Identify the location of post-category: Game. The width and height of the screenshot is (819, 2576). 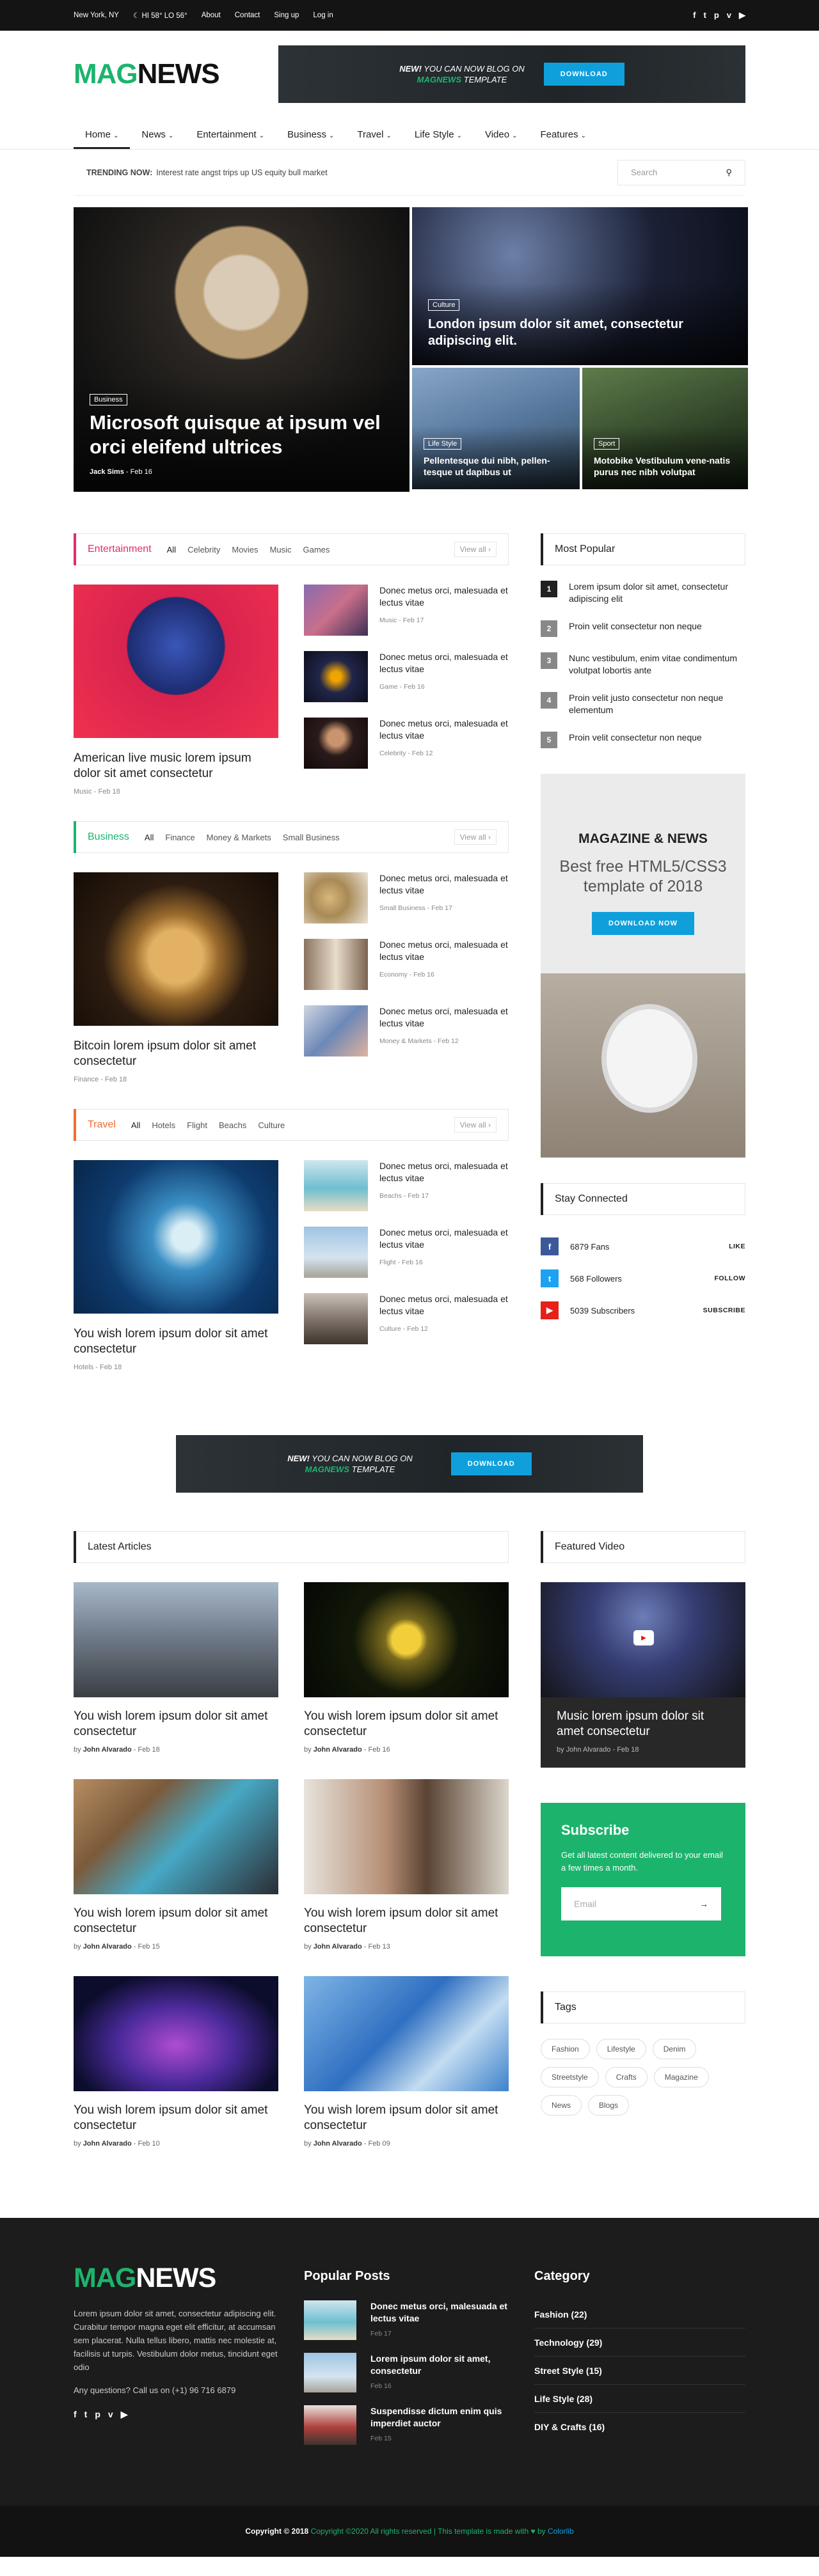
(389, 687).